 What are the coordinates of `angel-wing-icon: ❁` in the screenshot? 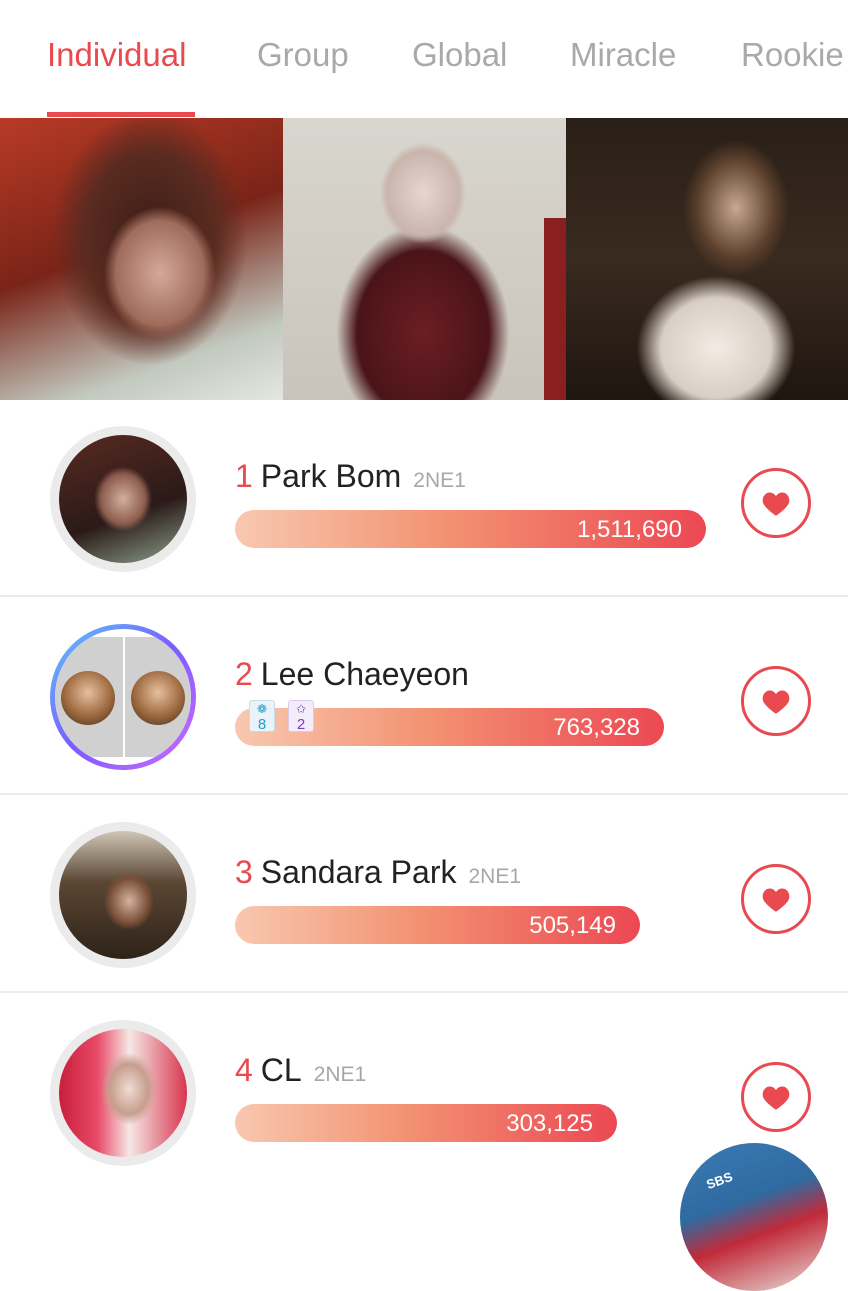 It's located at (262, 709).